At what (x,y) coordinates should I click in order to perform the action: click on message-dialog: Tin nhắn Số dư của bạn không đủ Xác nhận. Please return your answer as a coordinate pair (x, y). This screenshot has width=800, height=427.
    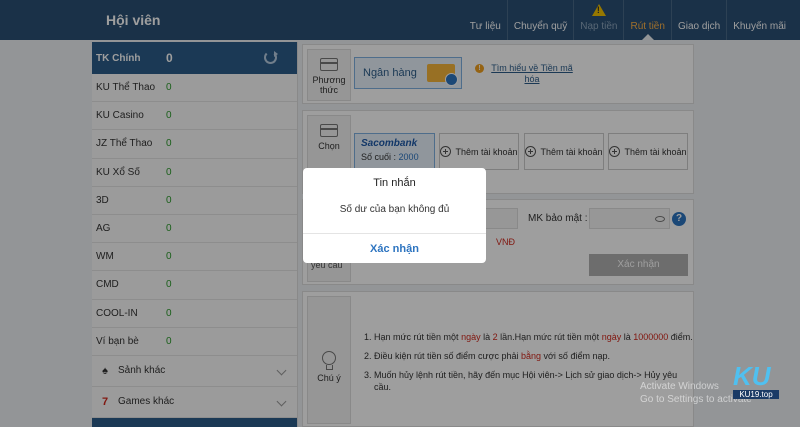
    Looking at the image, I should click on (394, 215).